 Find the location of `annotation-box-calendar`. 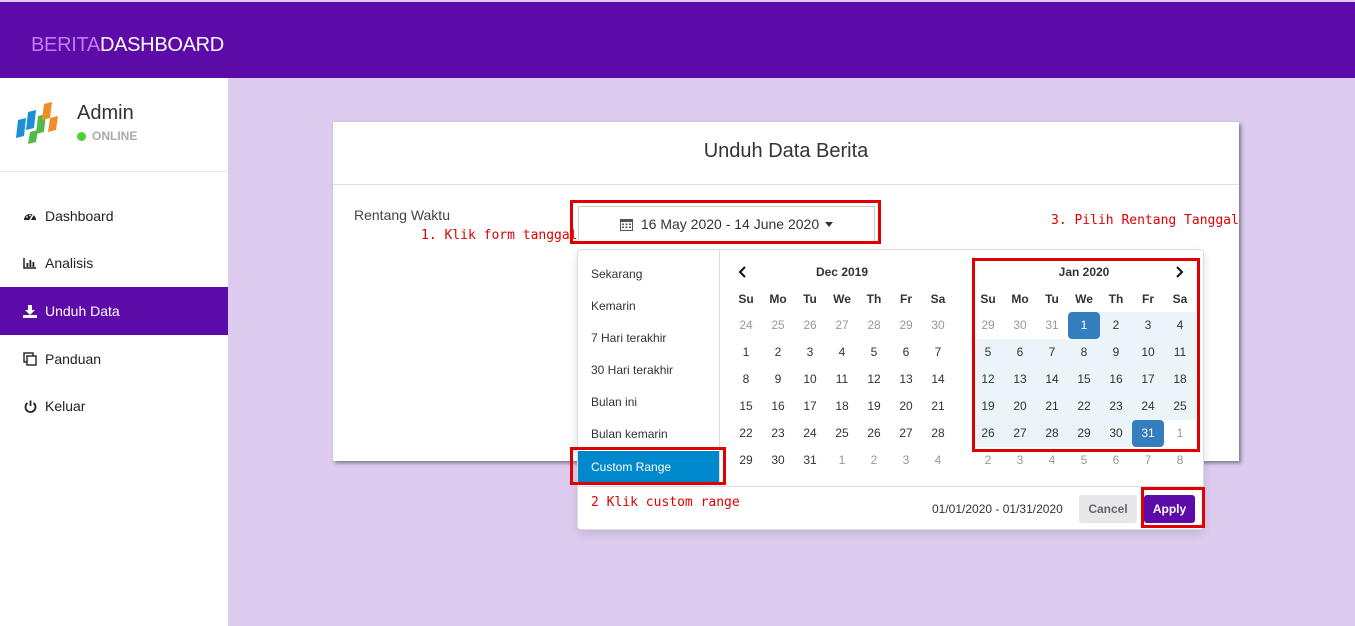

annotation-box-calendar is located at coordinates (1086, 355).